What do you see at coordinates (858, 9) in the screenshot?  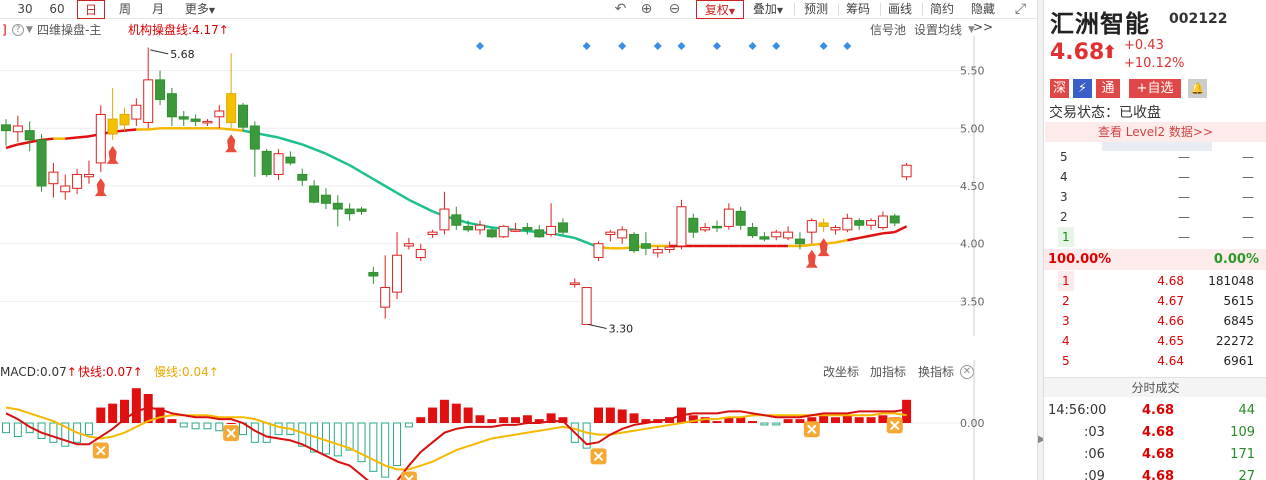 I see `chips-button: 筹码` at bounding box center [858, 9].